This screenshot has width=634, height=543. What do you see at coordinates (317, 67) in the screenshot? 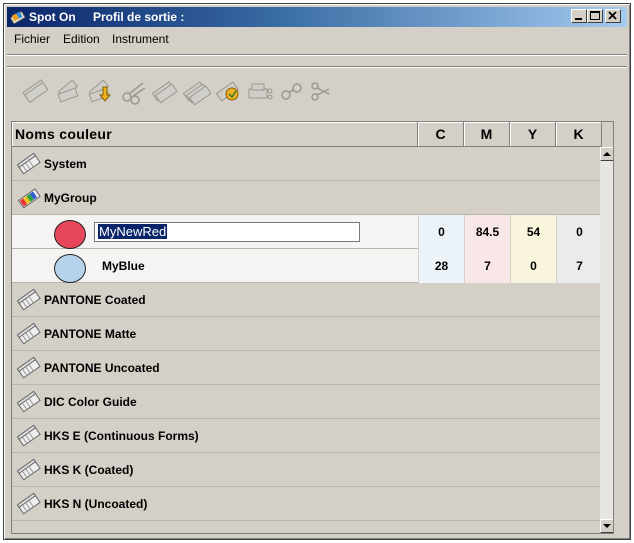
I see `toolbar-separator` at bounding box center [317, 67].